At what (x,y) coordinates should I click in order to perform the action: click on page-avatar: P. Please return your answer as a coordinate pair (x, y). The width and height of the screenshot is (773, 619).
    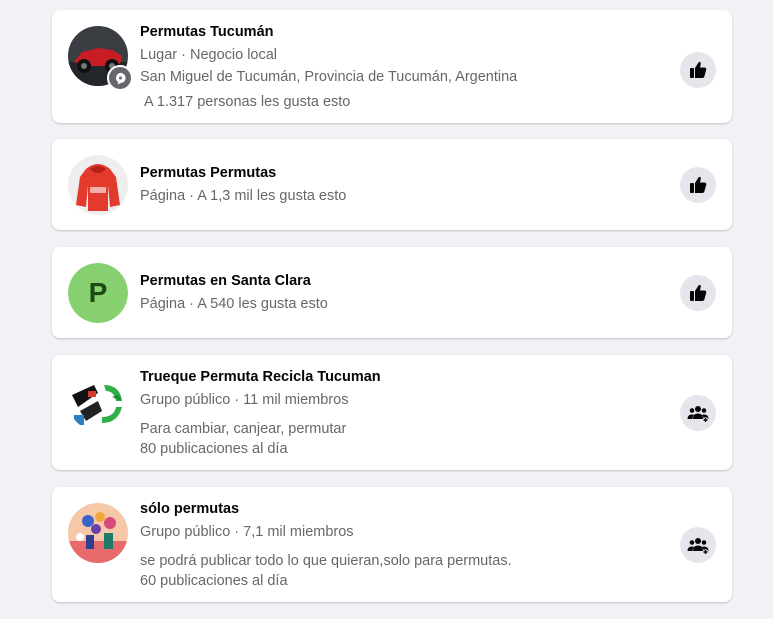
    Looking at the image, I should click on (98, 293).